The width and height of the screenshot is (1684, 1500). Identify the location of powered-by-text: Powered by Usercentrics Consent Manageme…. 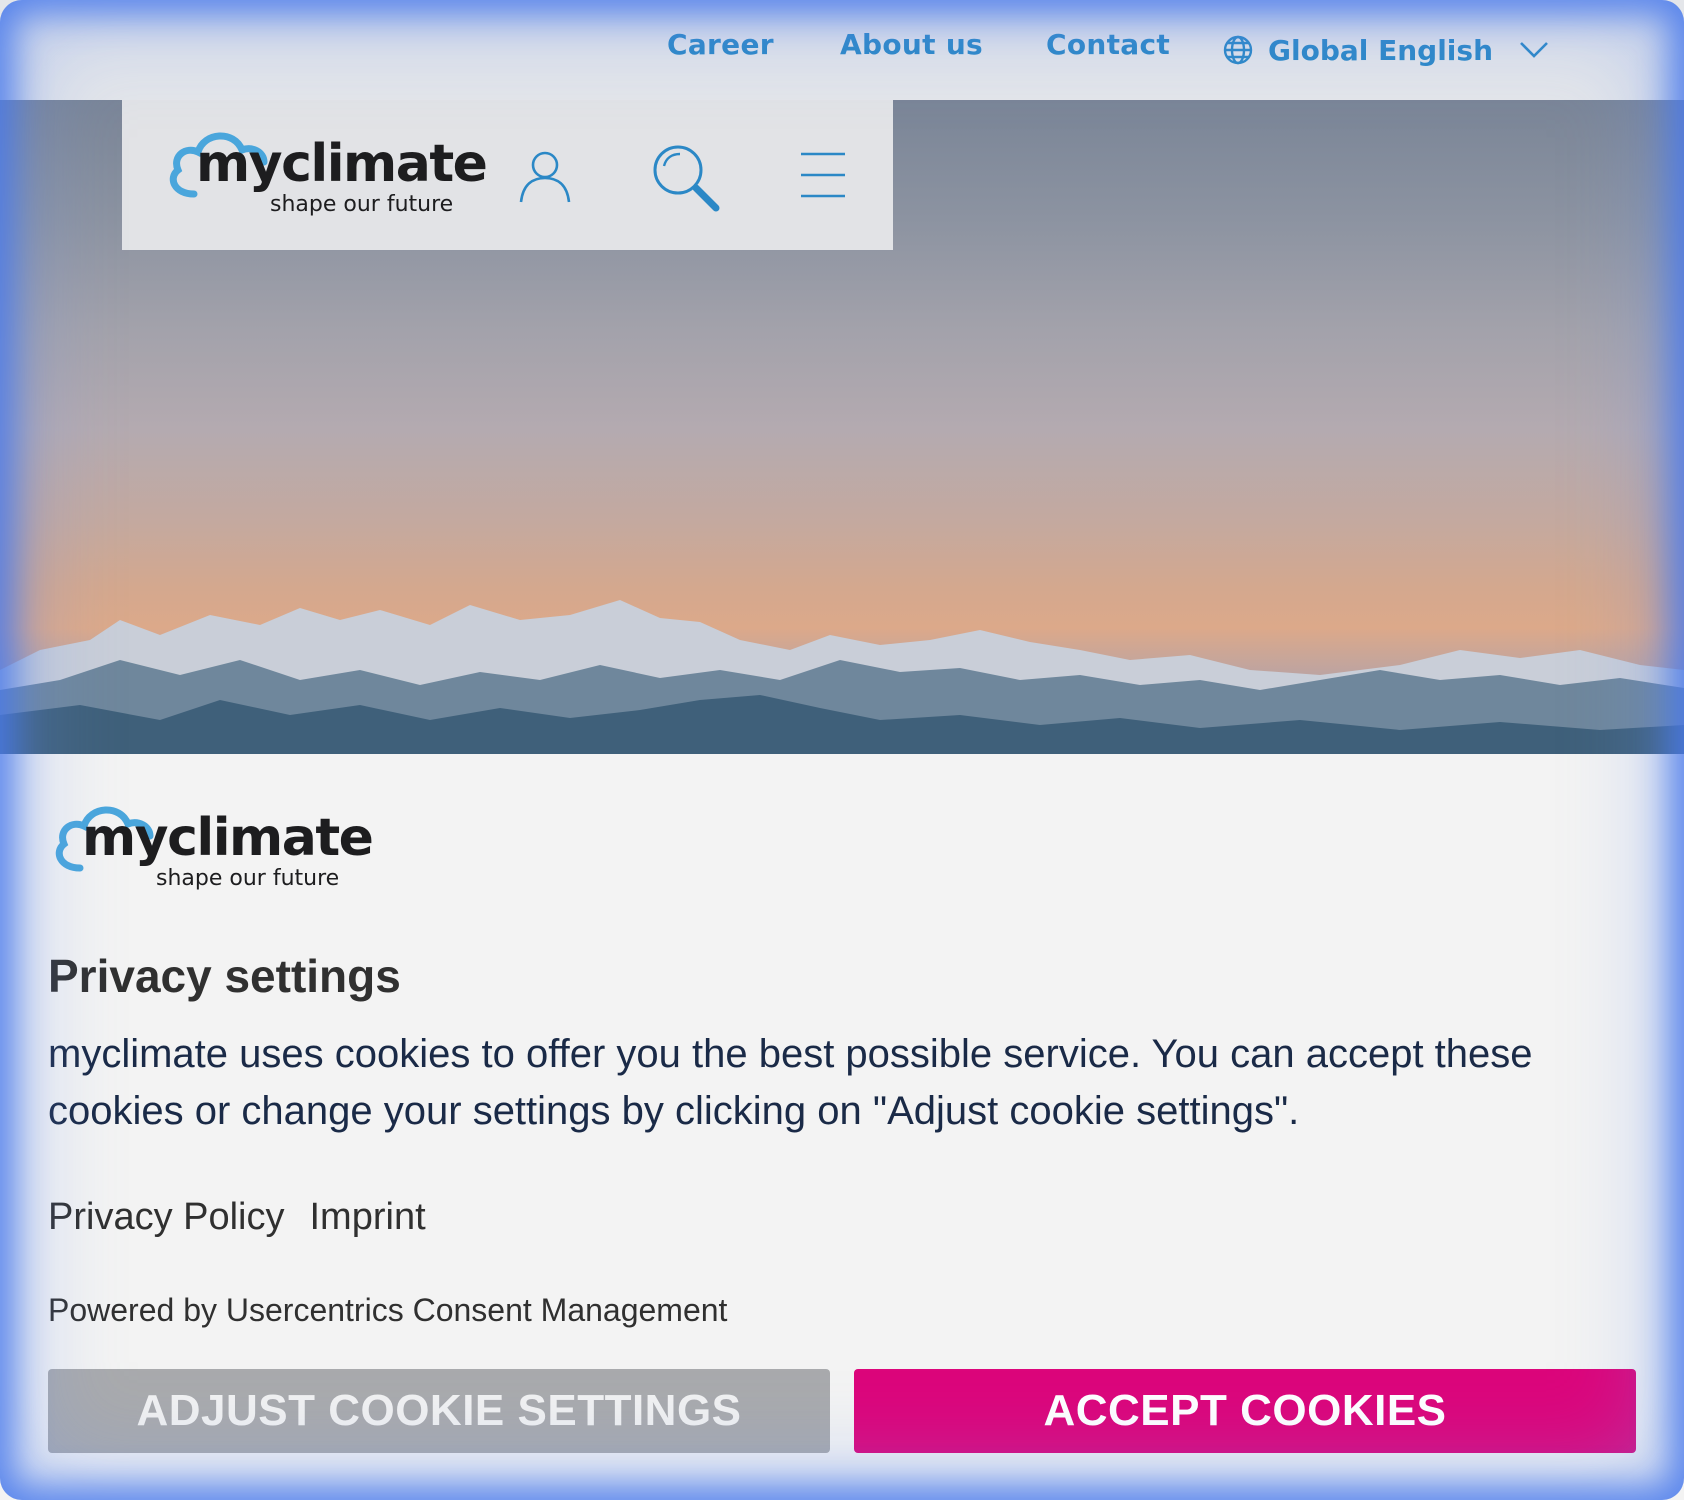
(388, 1310).